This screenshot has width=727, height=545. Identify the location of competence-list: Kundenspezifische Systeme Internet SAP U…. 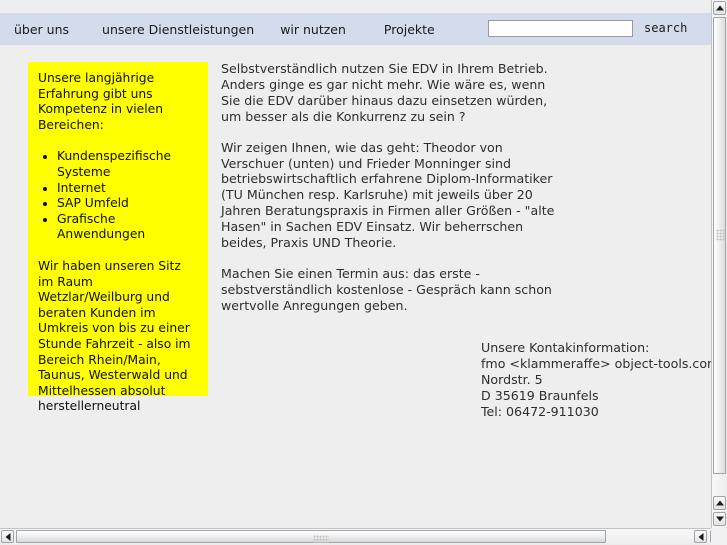
(118, 196).